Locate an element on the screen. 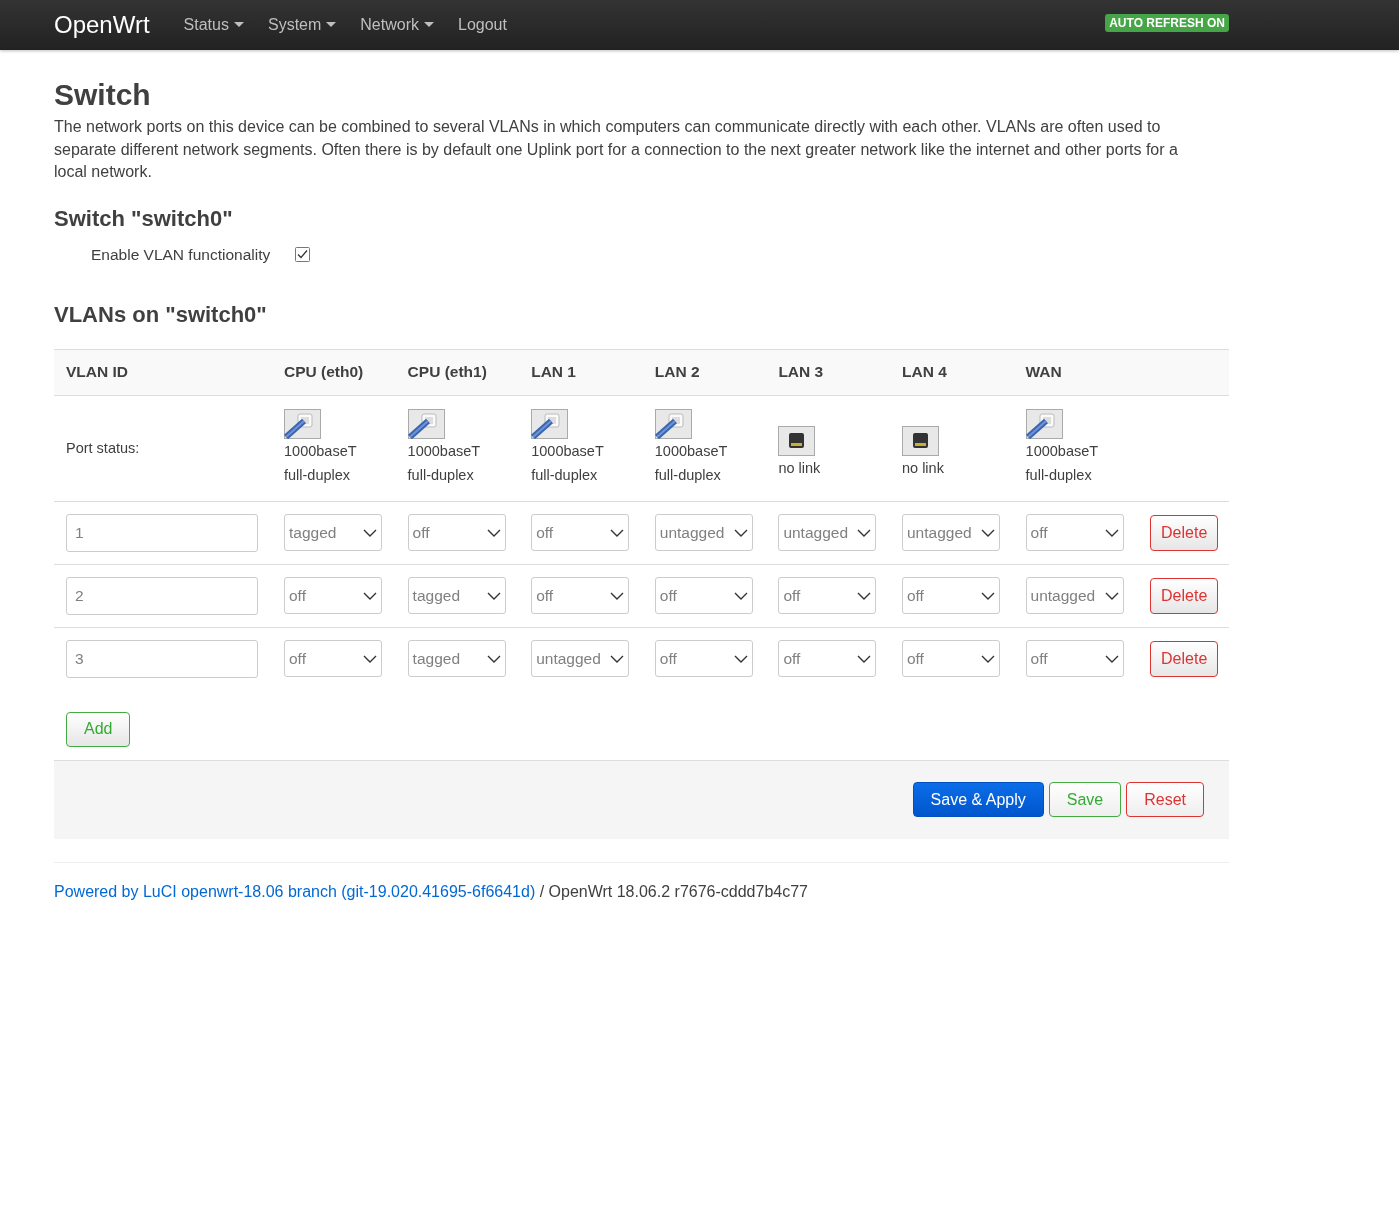 Image resolution: width=1399 pixels, height=1222 pixels. brand-logo: OpenWrt is located at coordinates (102, 25).